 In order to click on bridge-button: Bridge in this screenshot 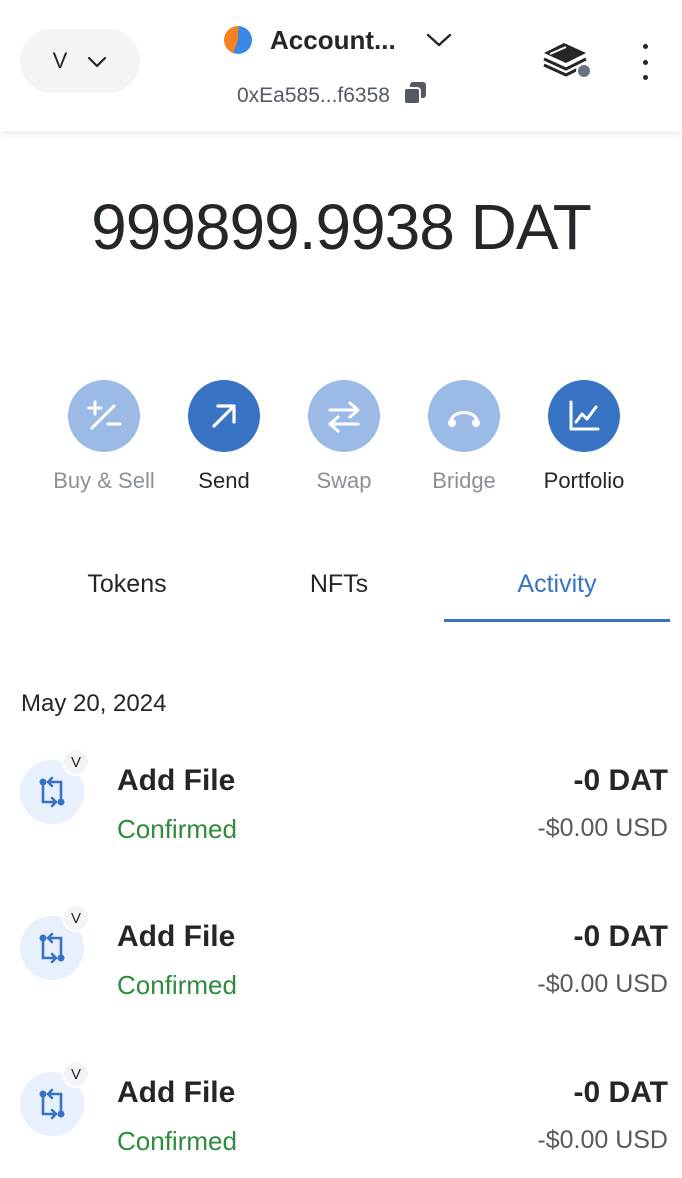, I will do `click(464, 437)`.